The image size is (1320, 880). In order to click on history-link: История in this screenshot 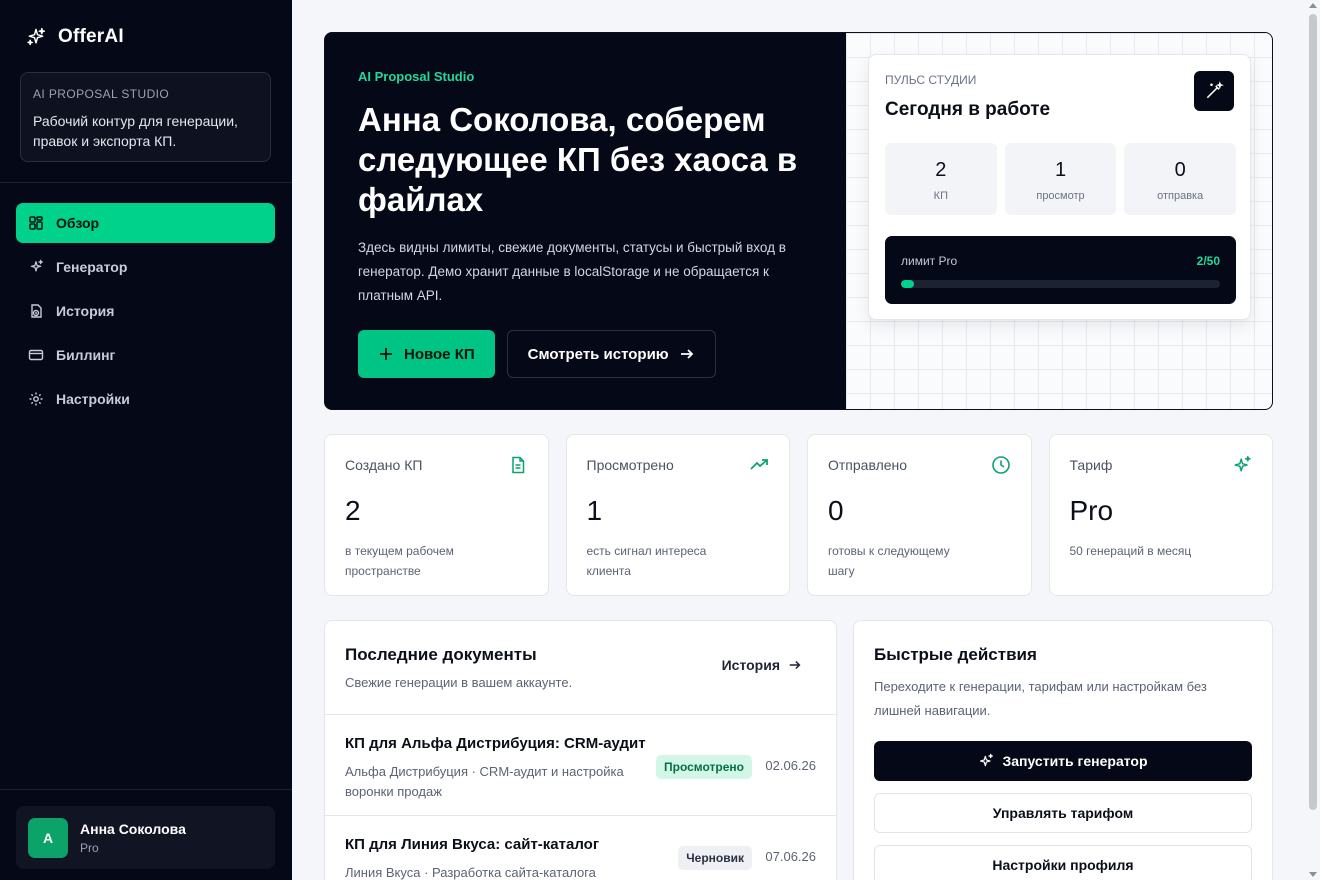, I will do `click(762, 665)`.